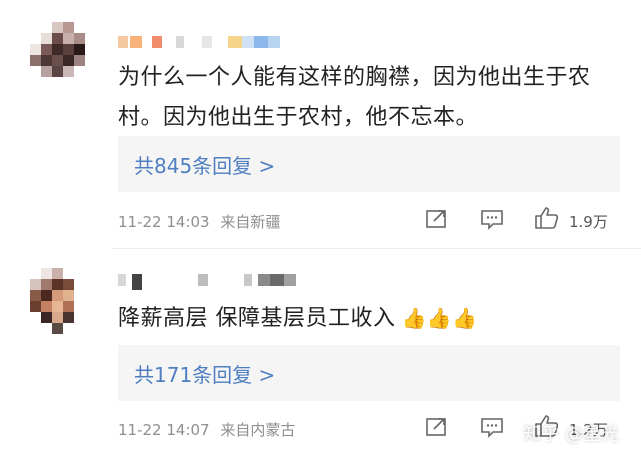  Describe the element at coordinates (439, 318) in the screenshot. I see `thumbs-up-emoji: 👍👍👍` at that location.